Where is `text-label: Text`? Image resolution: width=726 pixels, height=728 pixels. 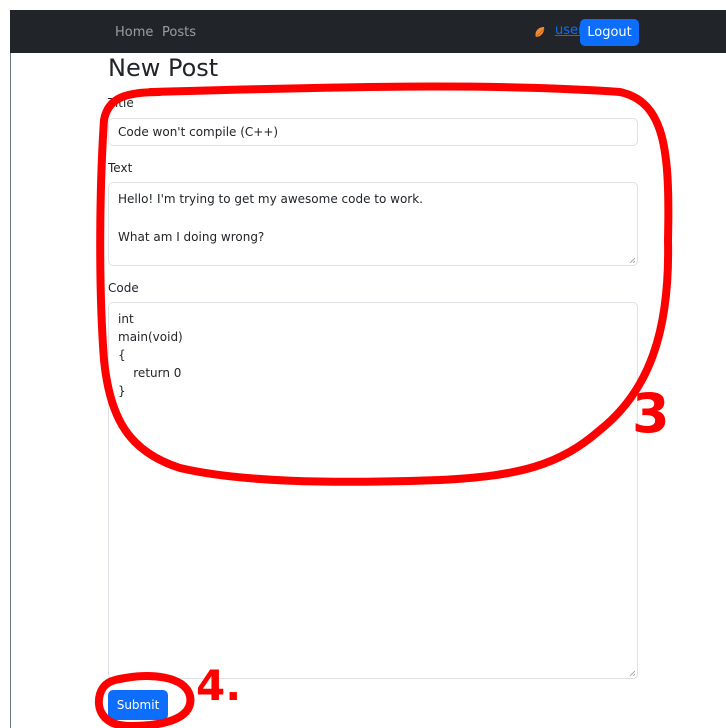 text-label: Text is located at coordinates (120, 168).